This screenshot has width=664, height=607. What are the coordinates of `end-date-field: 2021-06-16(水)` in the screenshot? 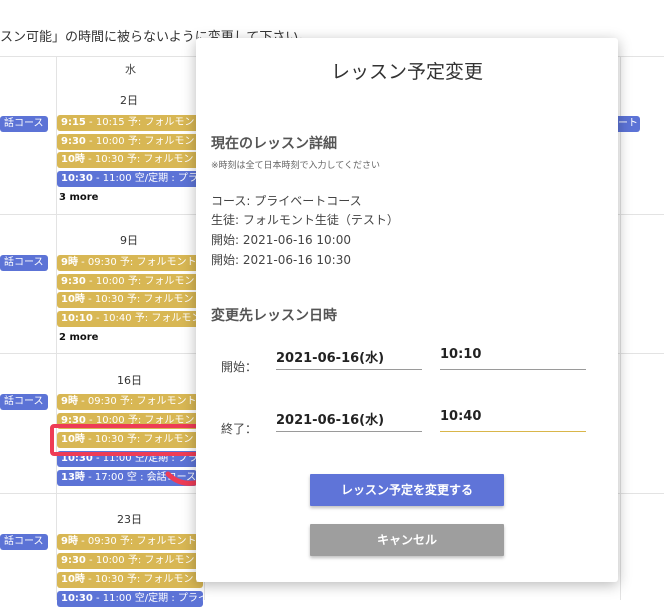 It's located at (349, 420).